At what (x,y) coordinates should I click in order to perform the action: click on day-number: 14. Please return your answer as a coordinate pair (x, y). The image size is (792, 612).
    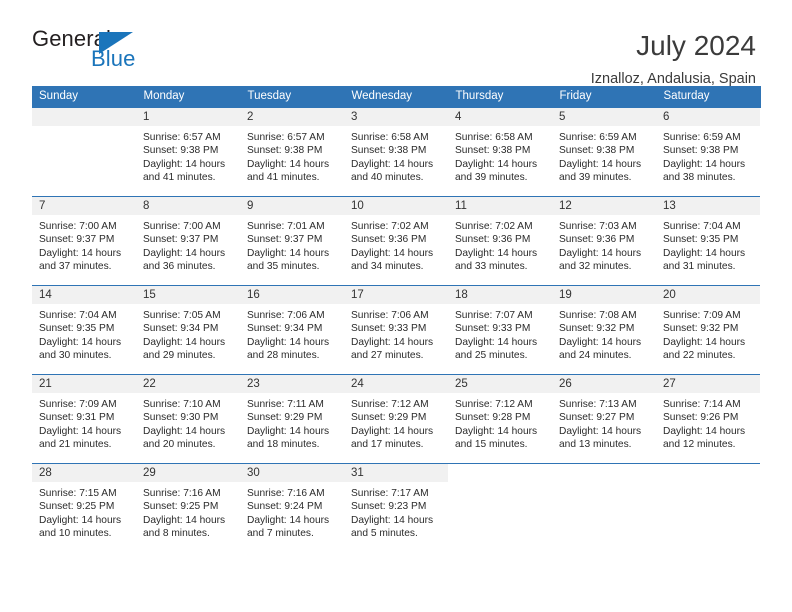
    Looking at the image, I should click on (84, 295).